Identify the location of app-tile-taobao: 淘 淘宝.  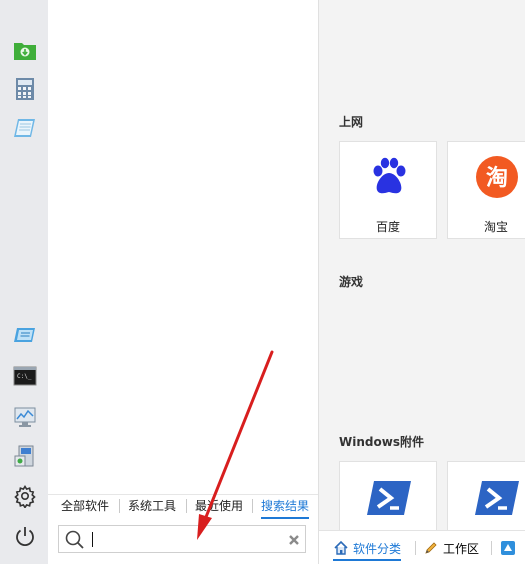
(486, 190).